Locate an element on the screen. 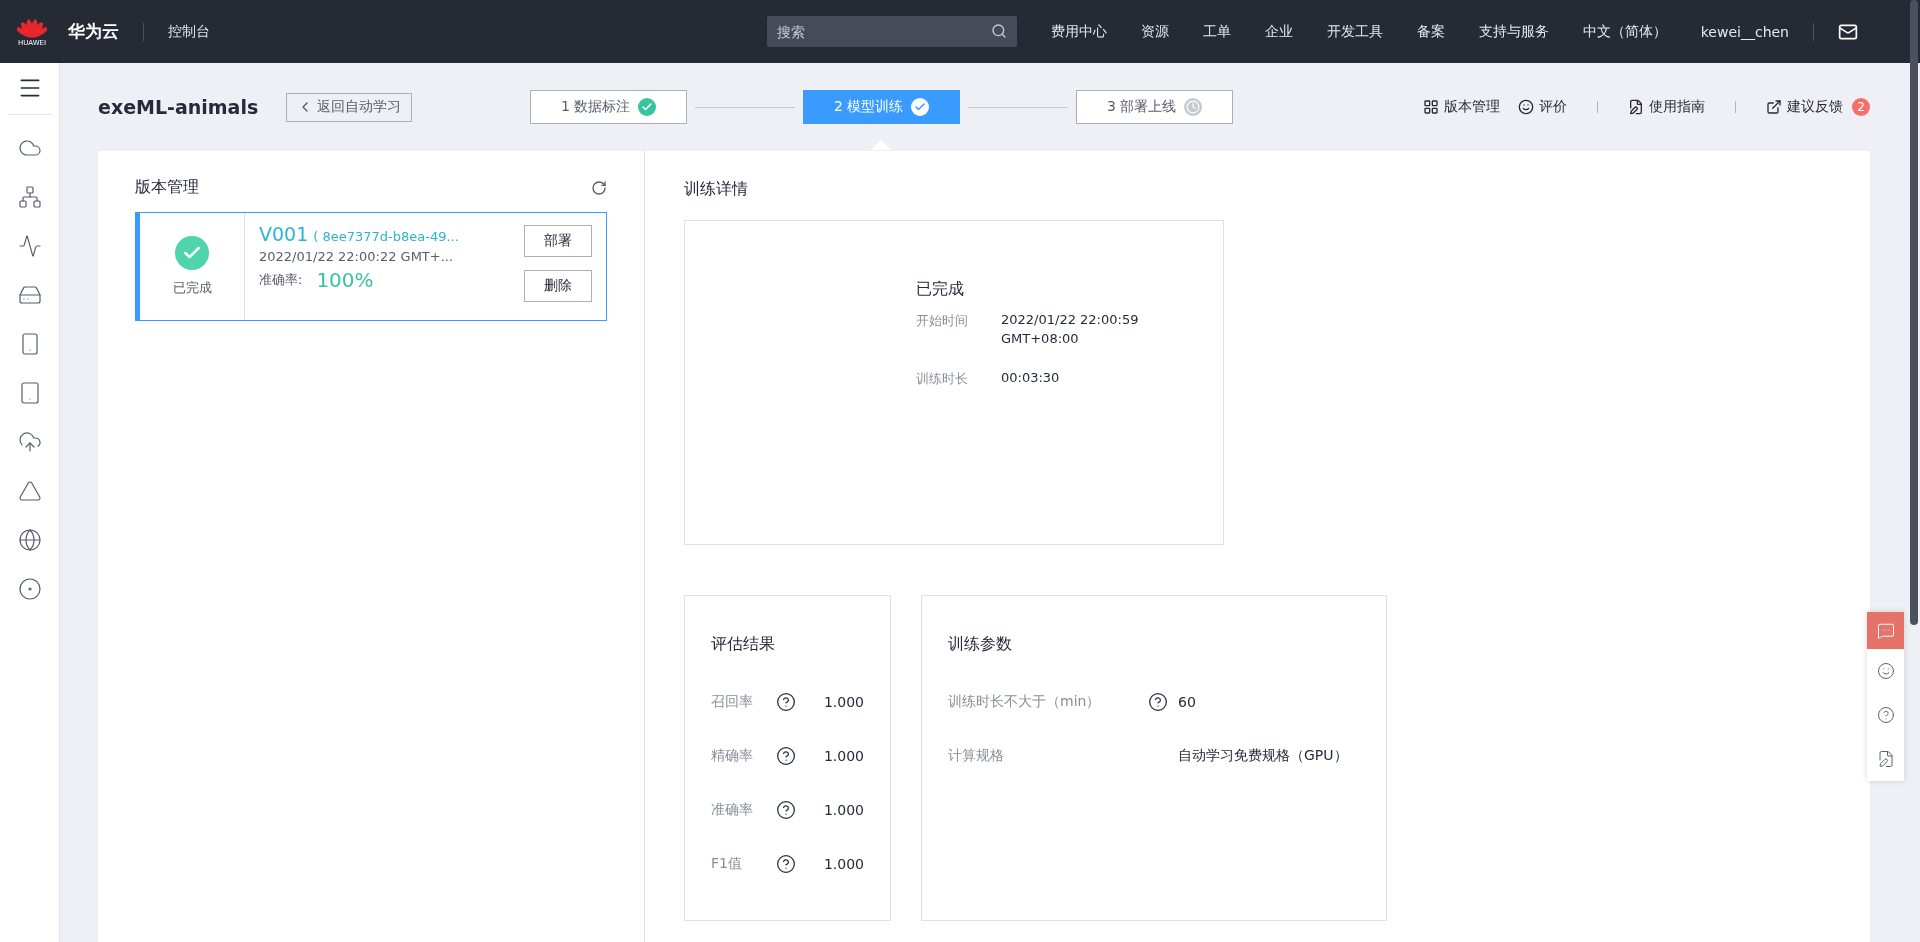  accuracy-label: 准确率: is located at coordinates (281, 280).